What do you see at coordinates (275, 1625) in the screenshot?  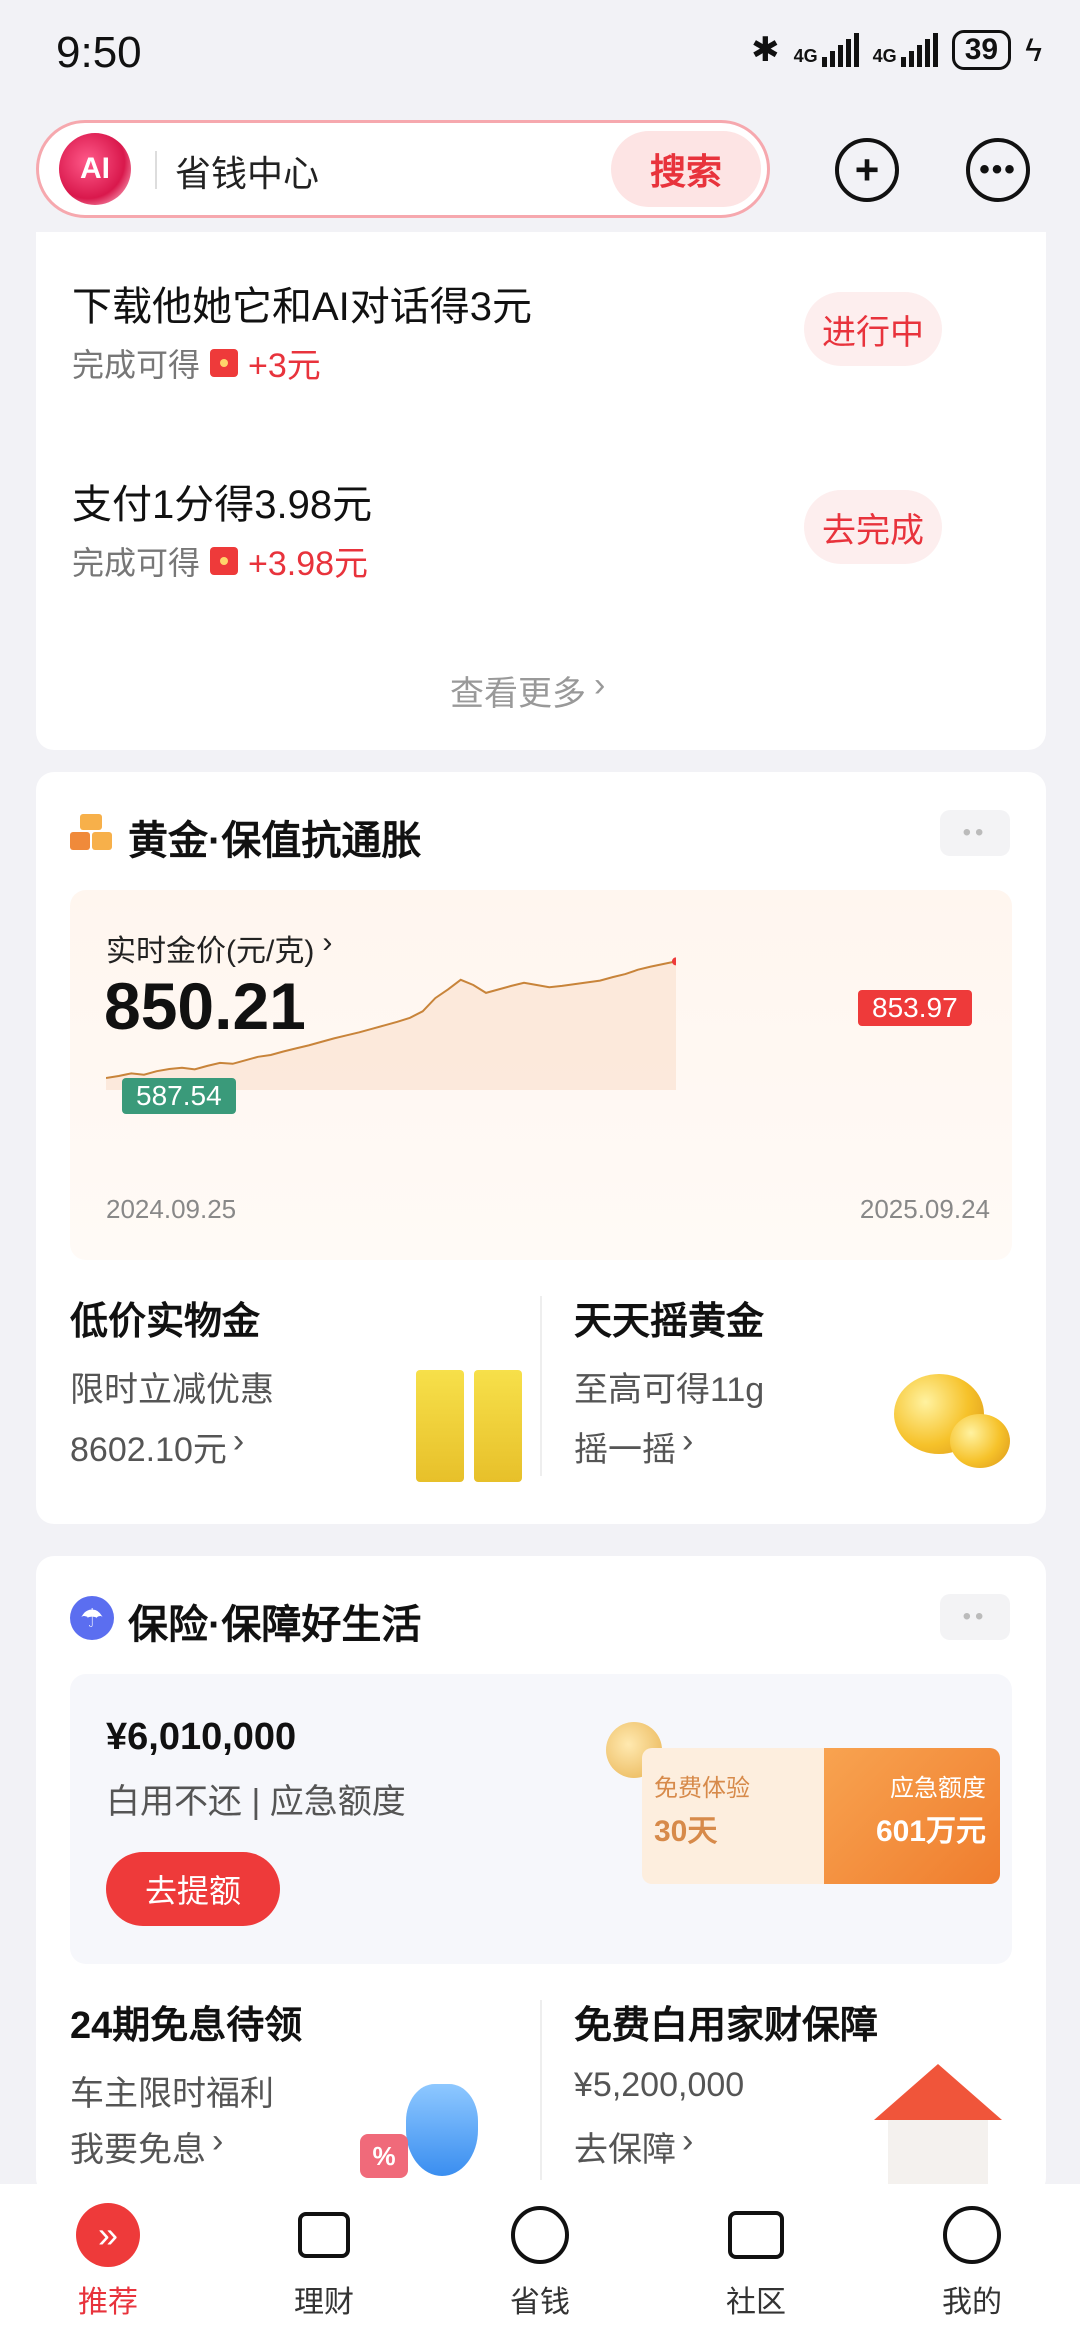 I see `section-title: 保险·保障好生活` at bounding box center [275, 1625].